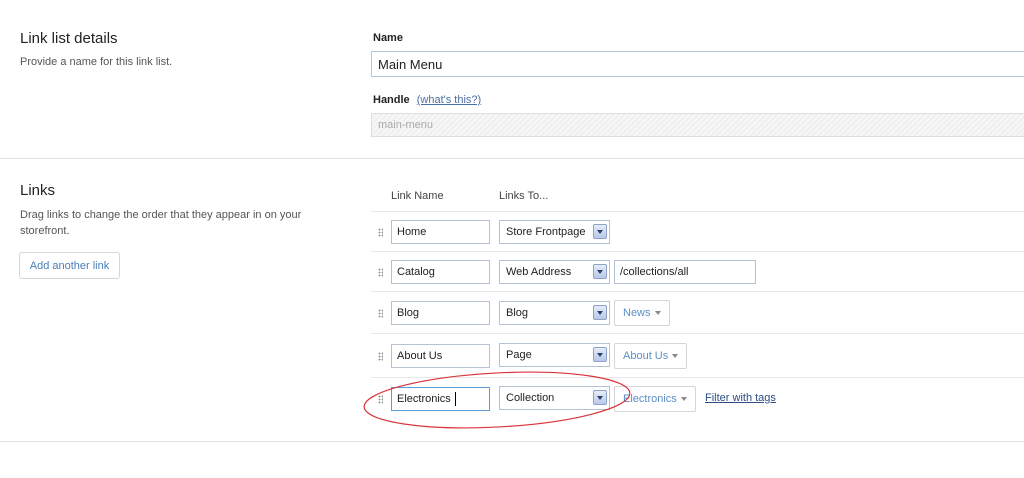 This screenshot has height=478, width=1024. What do you see at coordinates (69, 265) in the screenshot?
I see `add-another-link-button: Add another link` at bounding box center [69, 265].